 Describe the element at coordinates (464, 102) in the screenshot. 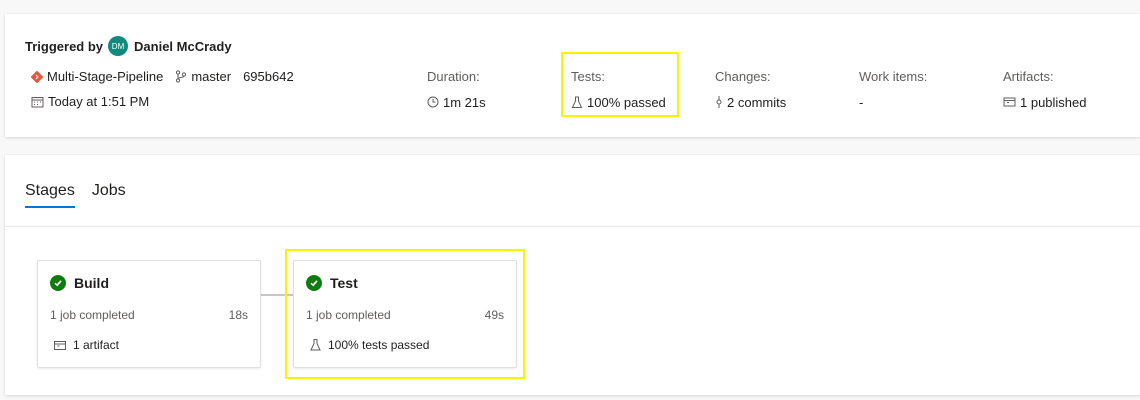

I see `duration-value: 1m 21s` at that location.